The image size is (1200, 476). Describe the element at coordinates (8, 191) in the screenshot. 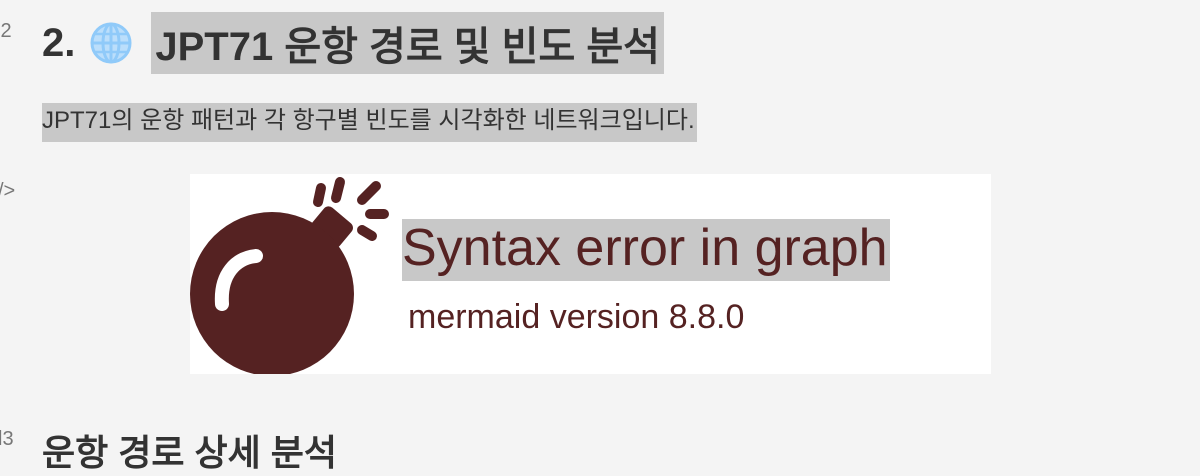

I see `gutter-marker-2: />` at that location.